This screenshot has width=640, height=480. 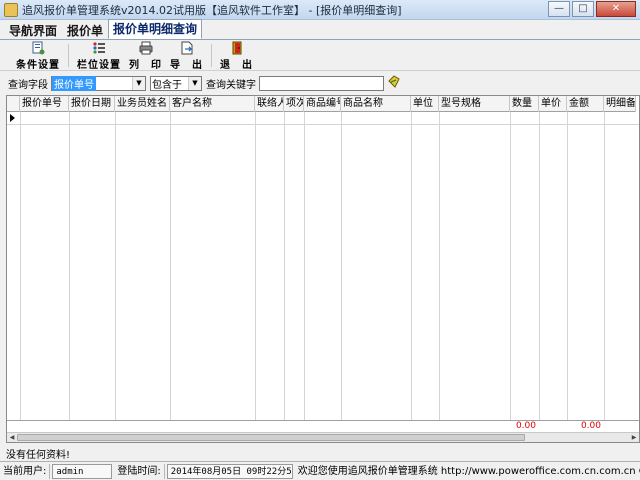 I want to click on col-header-price: 单价, so click(x=553, y=104).